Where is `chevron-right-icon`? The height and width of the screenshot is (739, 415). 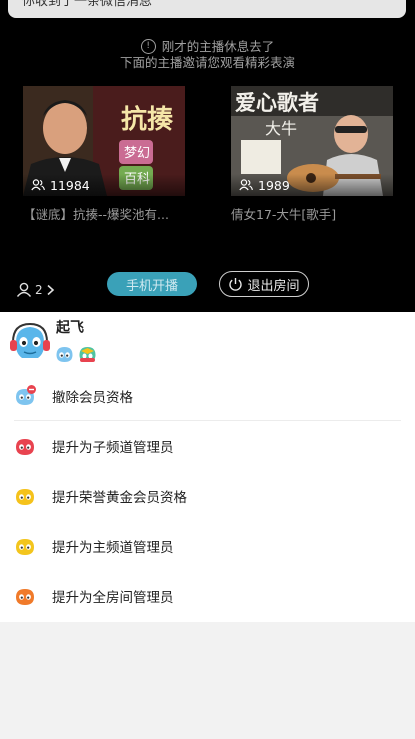
chevron-right-icon is located at coordinates (50, 289).